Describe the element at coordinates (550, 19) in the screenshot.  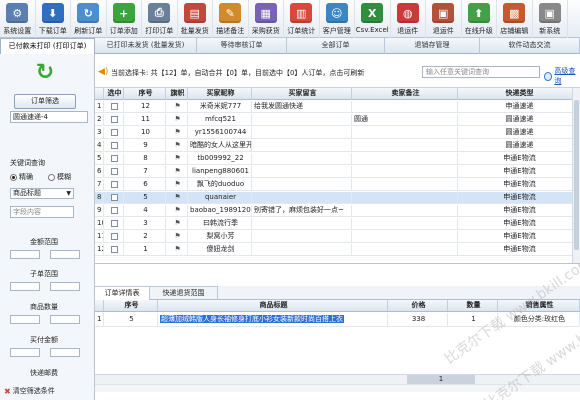
I see `toolbar-button-15: ▣ 新系统` at that location.